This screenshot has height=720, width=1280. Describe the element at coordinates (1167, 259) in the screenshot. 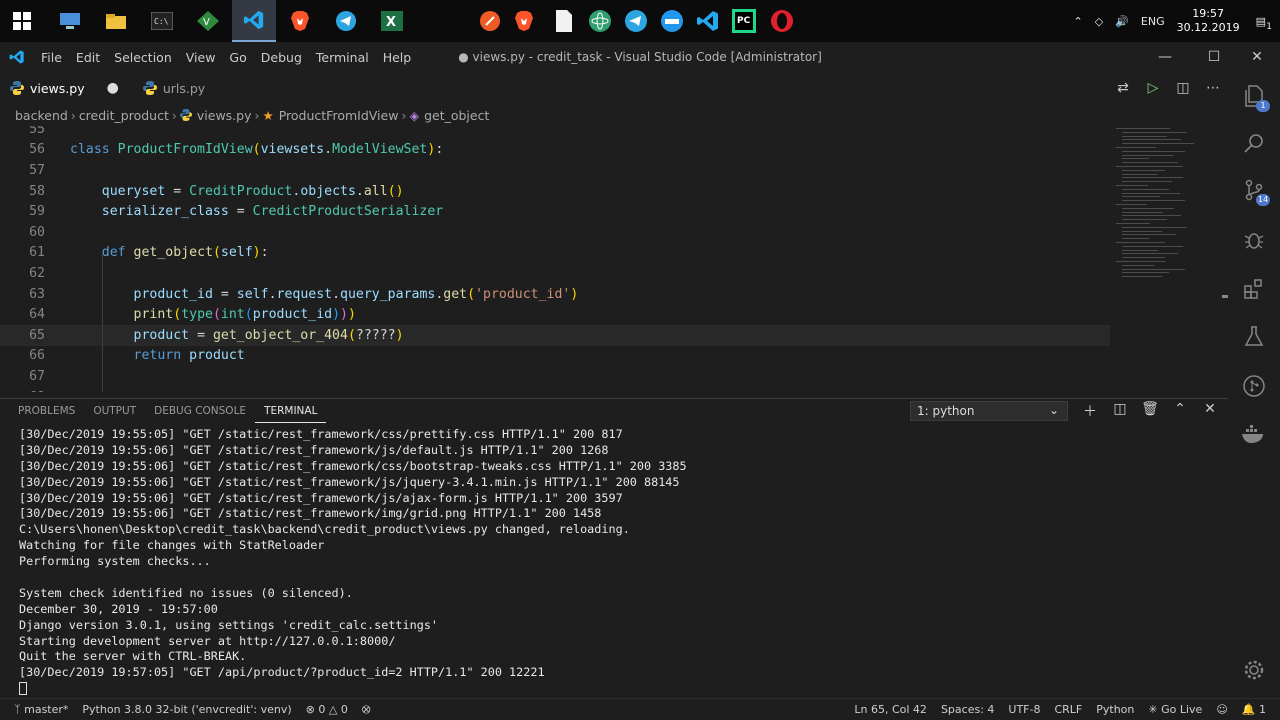

I see `minimap` at that location.